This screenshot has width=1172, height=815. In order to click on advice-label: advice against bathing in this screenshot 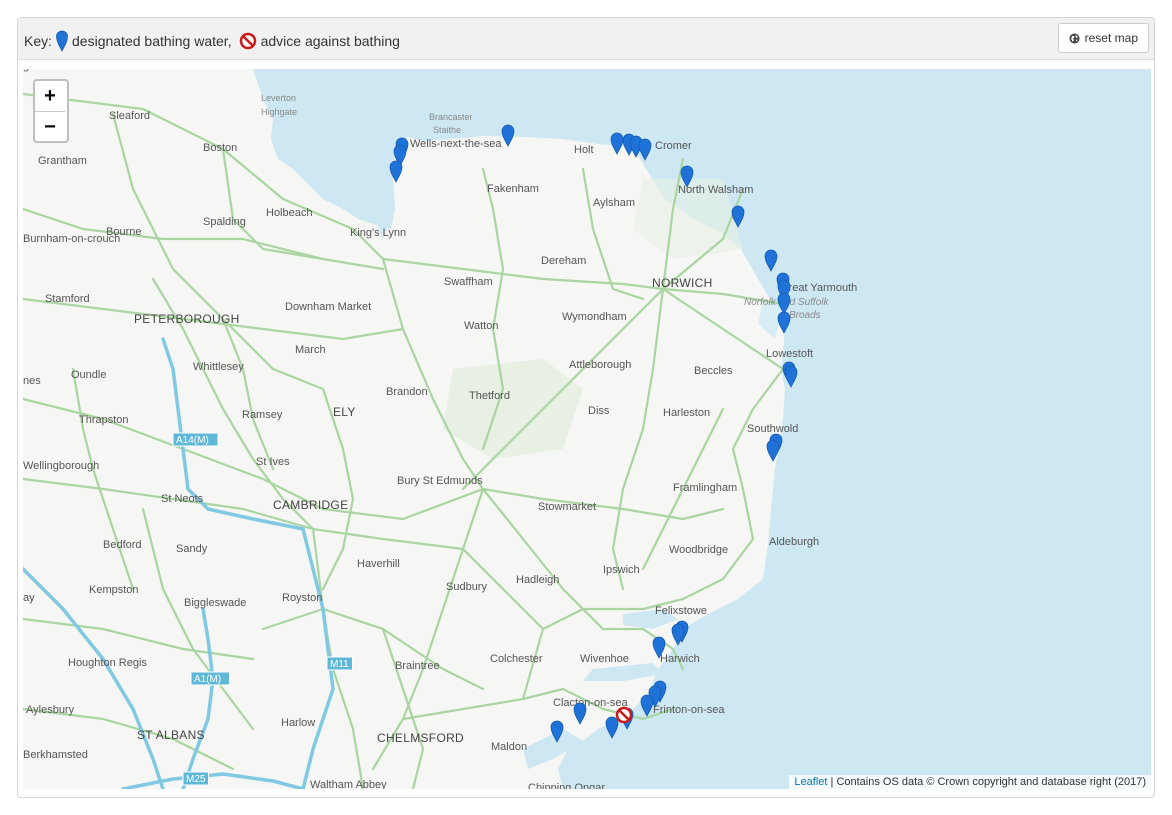, I will do `click(330, 41)`.